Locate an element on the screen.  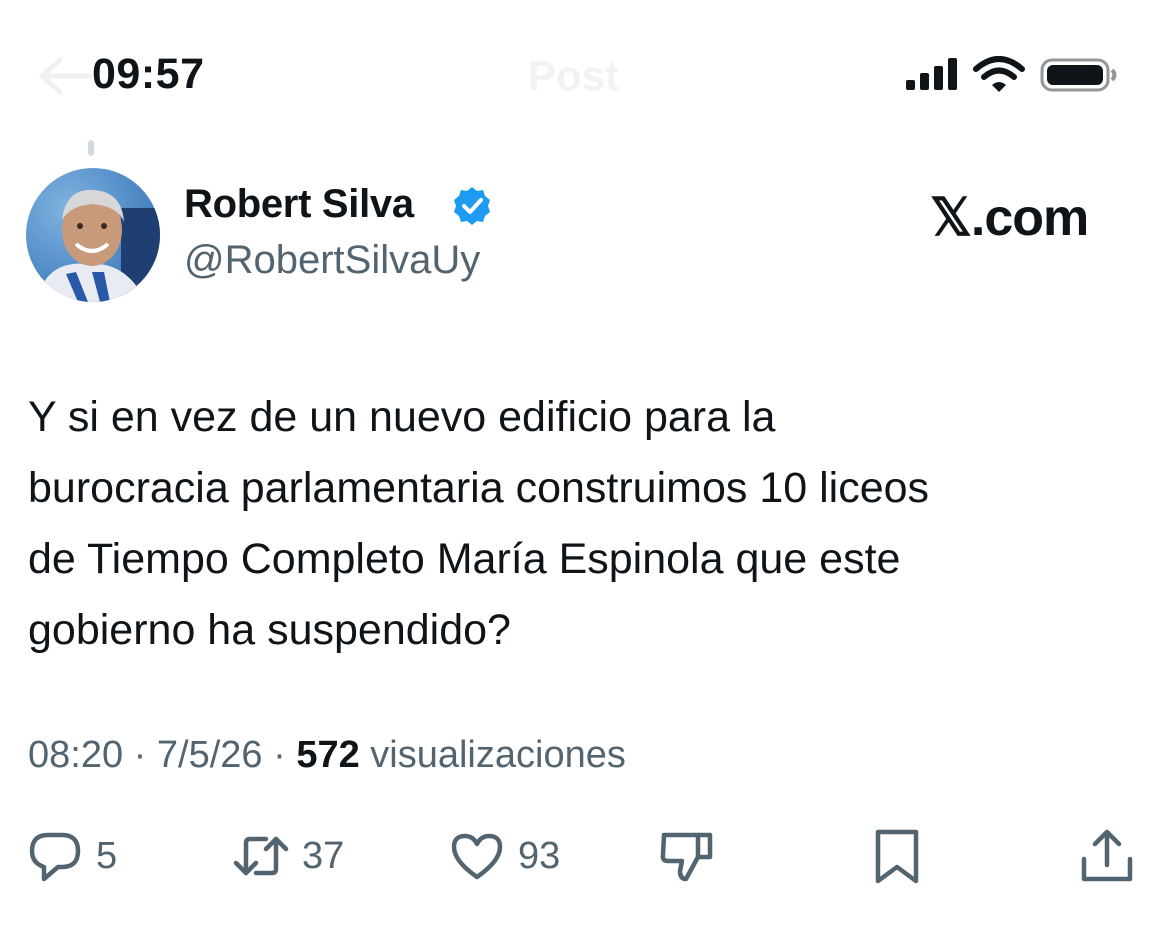
repost-count: 37 is located at coordinates (323, 855).